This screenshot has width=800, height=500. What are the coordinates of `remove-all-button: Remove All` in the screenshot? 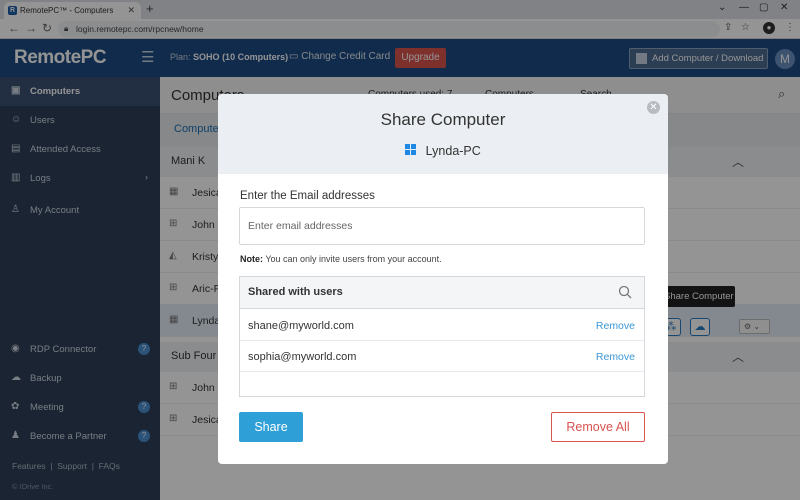 It's located at (598, 427).